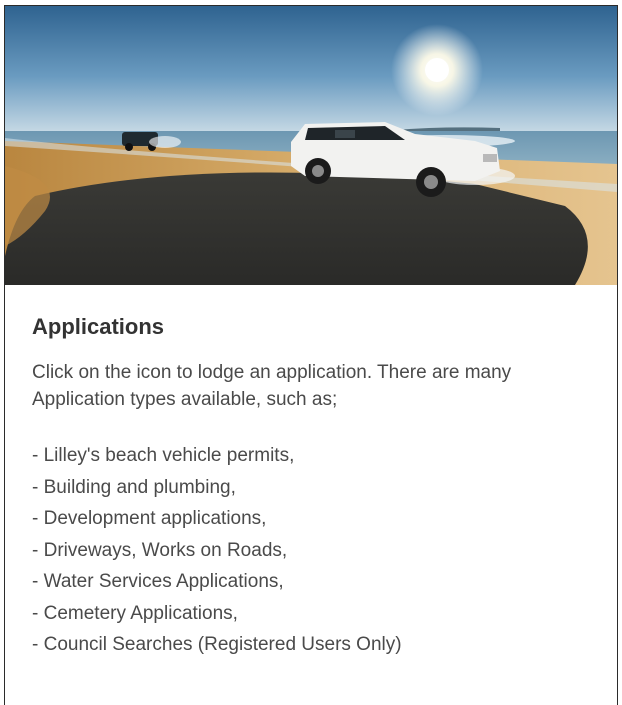 Image resolution: width=622 pixels, height=705 pixels. I want to click on list-item: - Building and plumbing,, so click(134, 487).